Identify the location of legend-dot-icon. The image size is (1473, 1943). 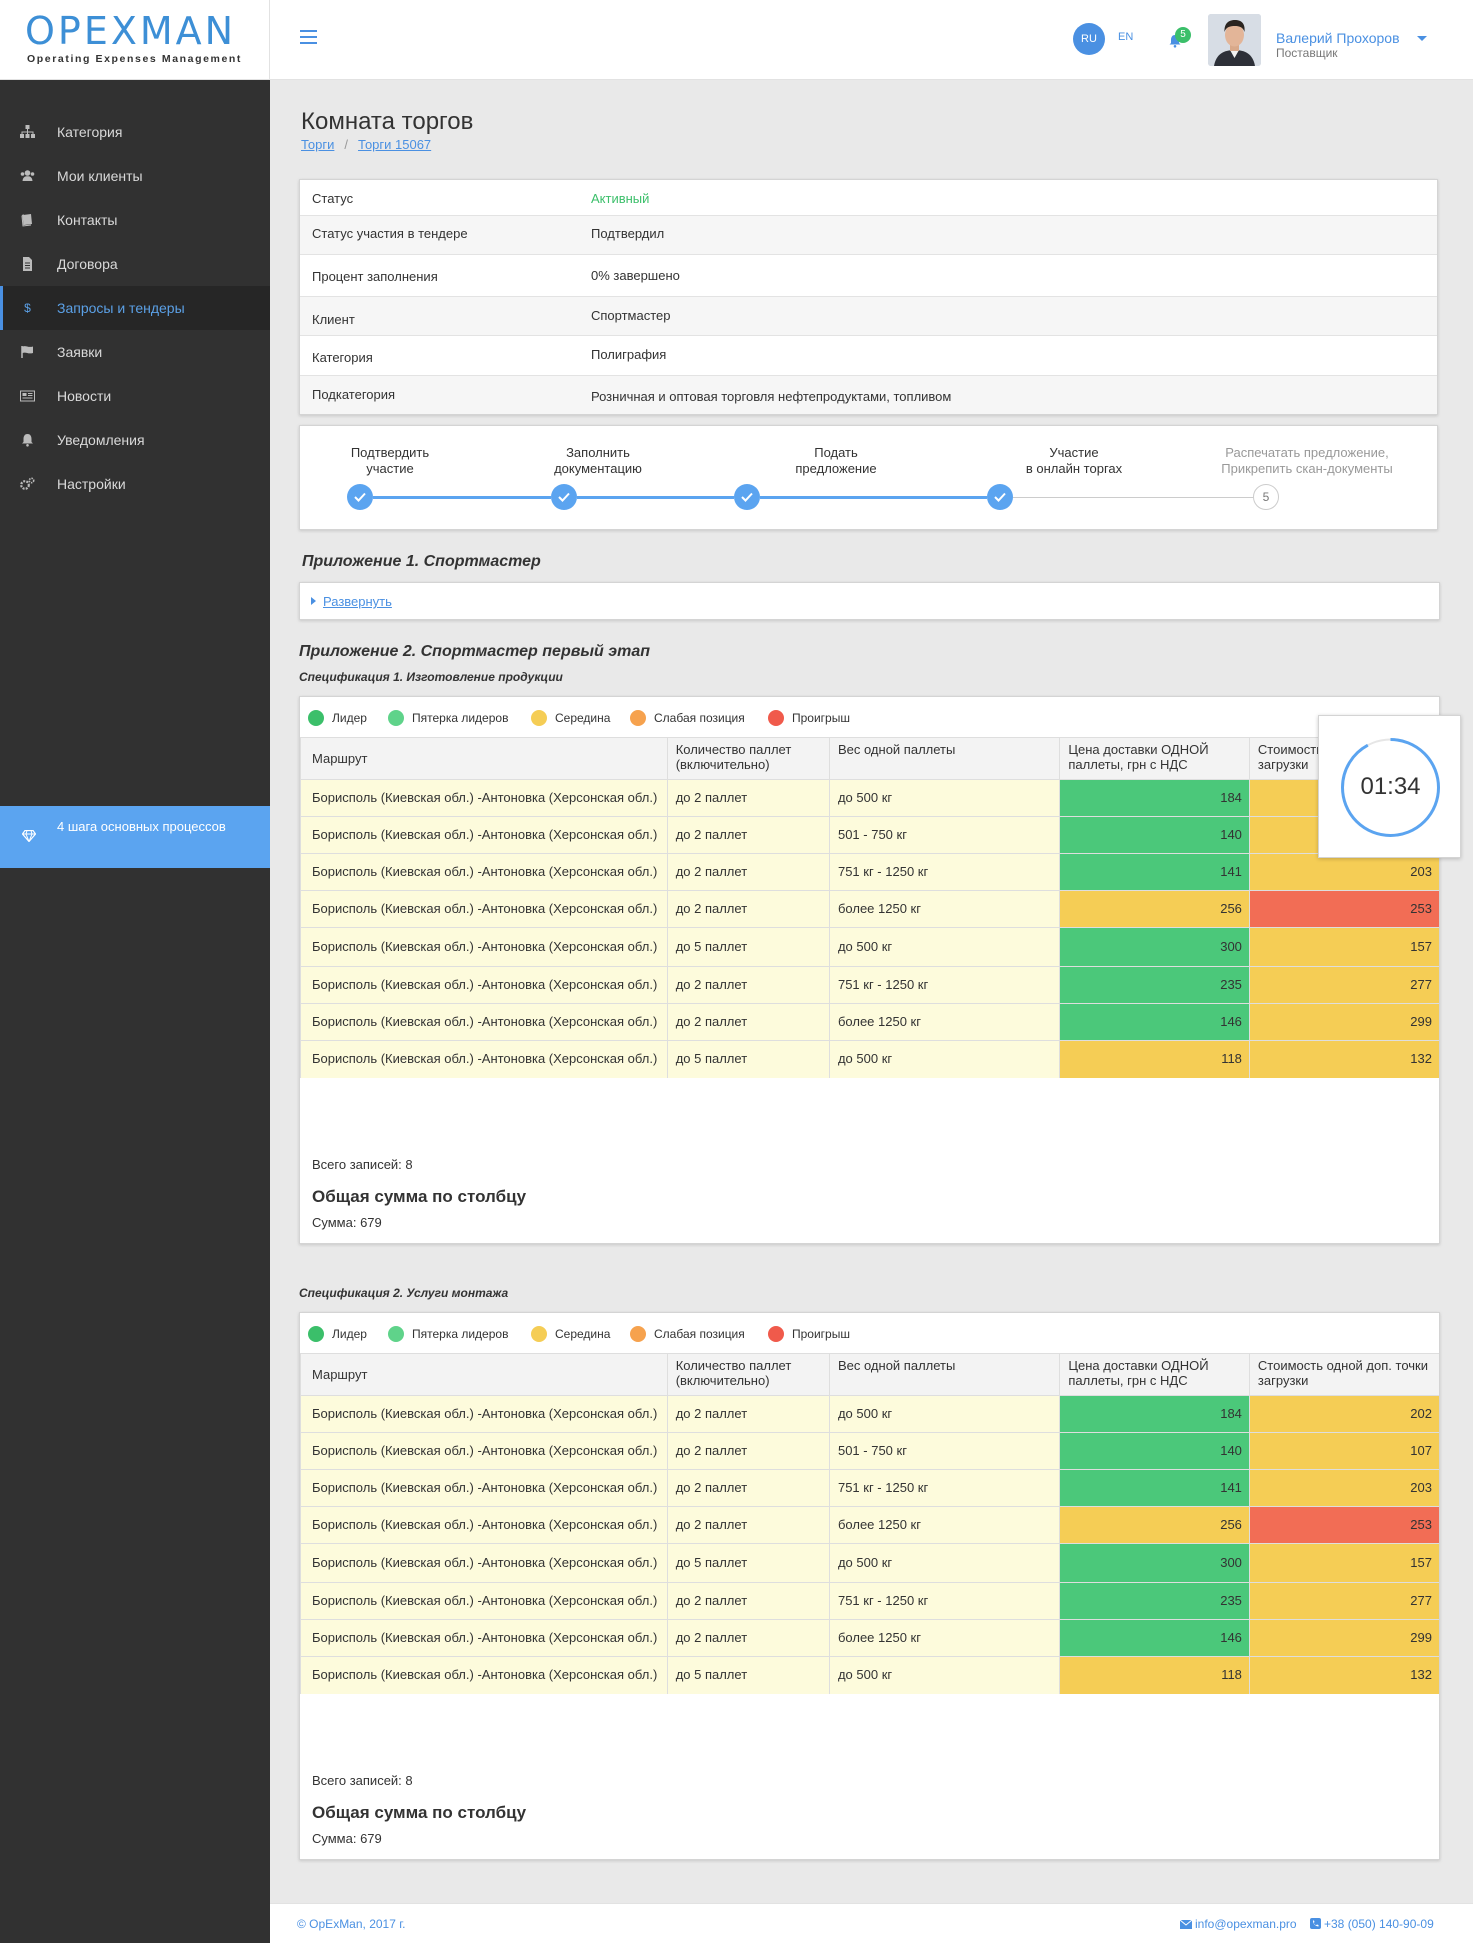
(539, 1334).